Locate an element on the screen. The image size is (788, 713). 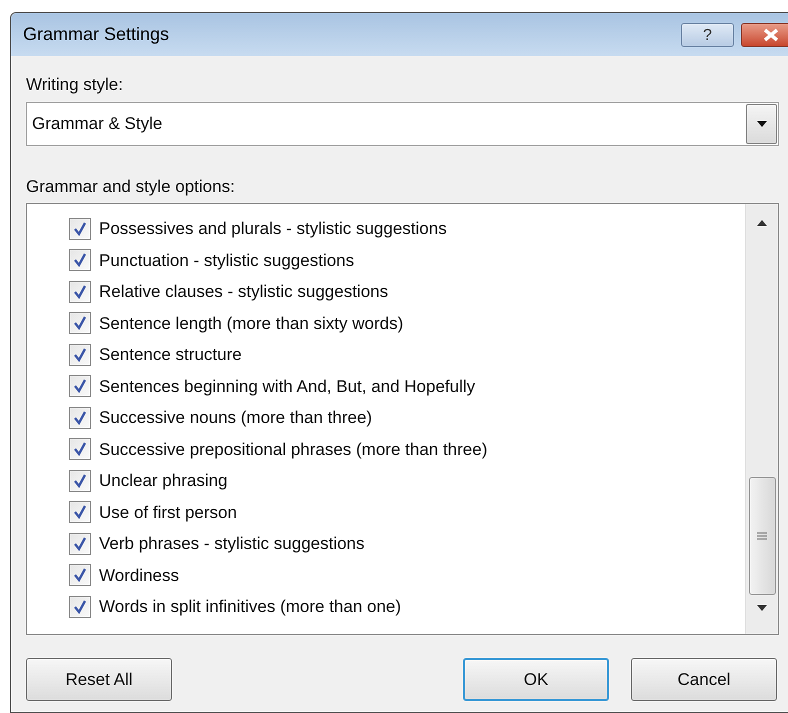
scroll-down-icon is located at coordinates (762, 608).